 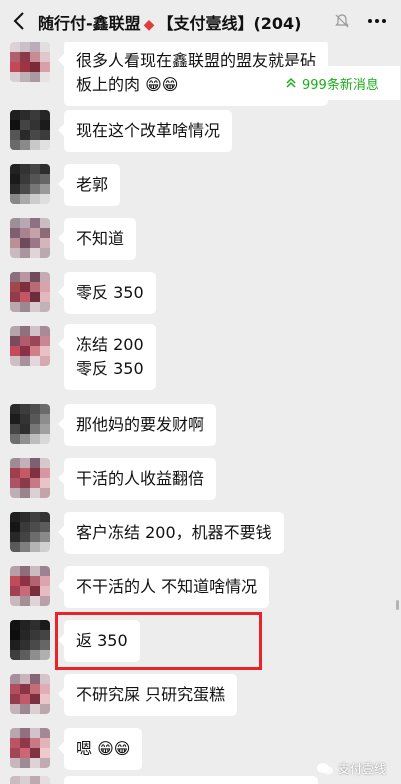 What do you see at coordinates (340, 85) in the screenshot?
I see `new-messages-label: 999条新消息` at bounding box center [340, 85].